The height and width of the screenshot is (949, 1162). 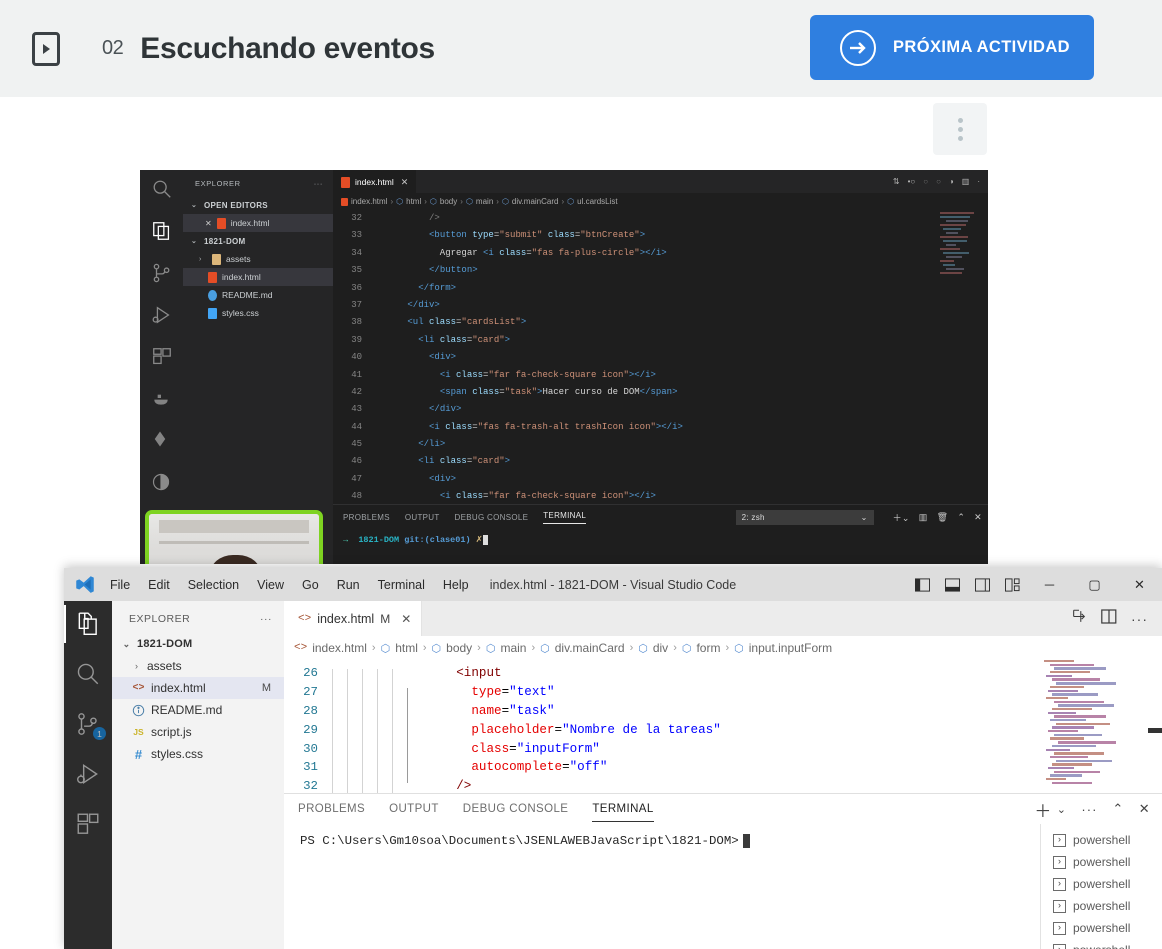 I want to click on minimize-button: －, so click(x=1049, y=584).